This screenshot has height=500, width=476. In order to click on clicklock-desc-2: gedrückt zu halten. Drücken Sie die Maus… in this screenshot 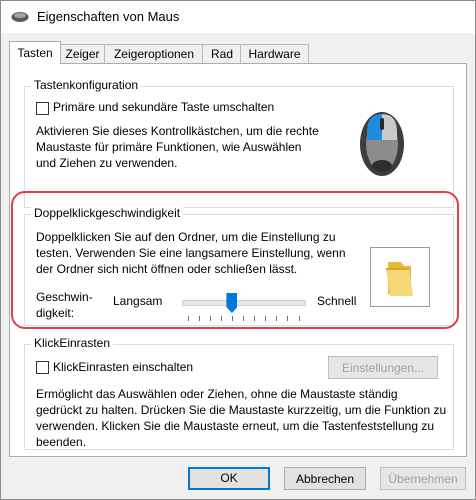, I will do `click(241, 410)`.